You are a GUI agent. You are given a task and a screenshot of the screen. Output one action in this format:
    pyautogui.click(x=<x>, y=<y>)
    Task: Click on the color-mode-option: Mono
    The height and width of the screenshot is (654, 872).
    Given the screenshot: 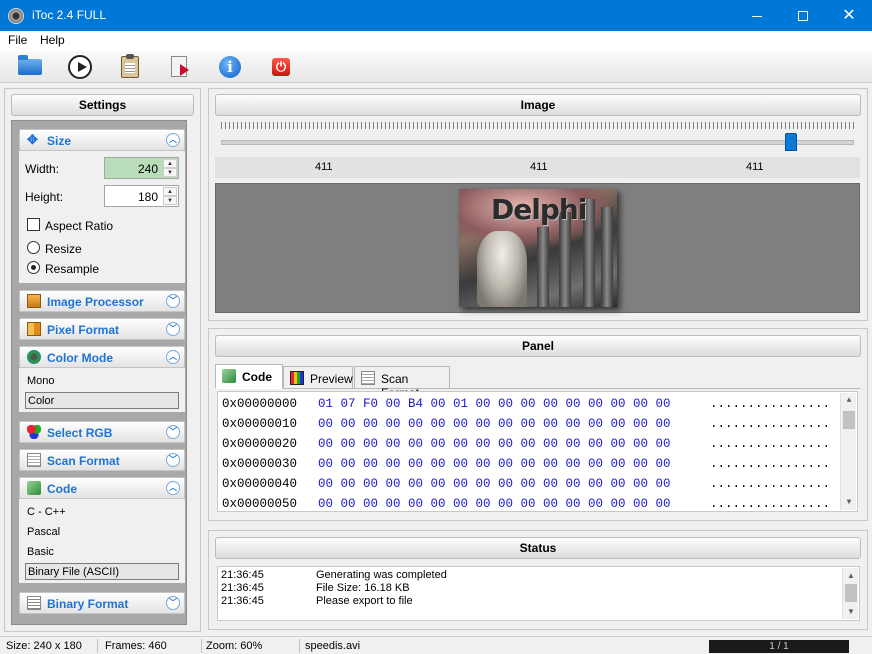 What is the action you would take?
    pyautogui.click(x=102, y=381)
    